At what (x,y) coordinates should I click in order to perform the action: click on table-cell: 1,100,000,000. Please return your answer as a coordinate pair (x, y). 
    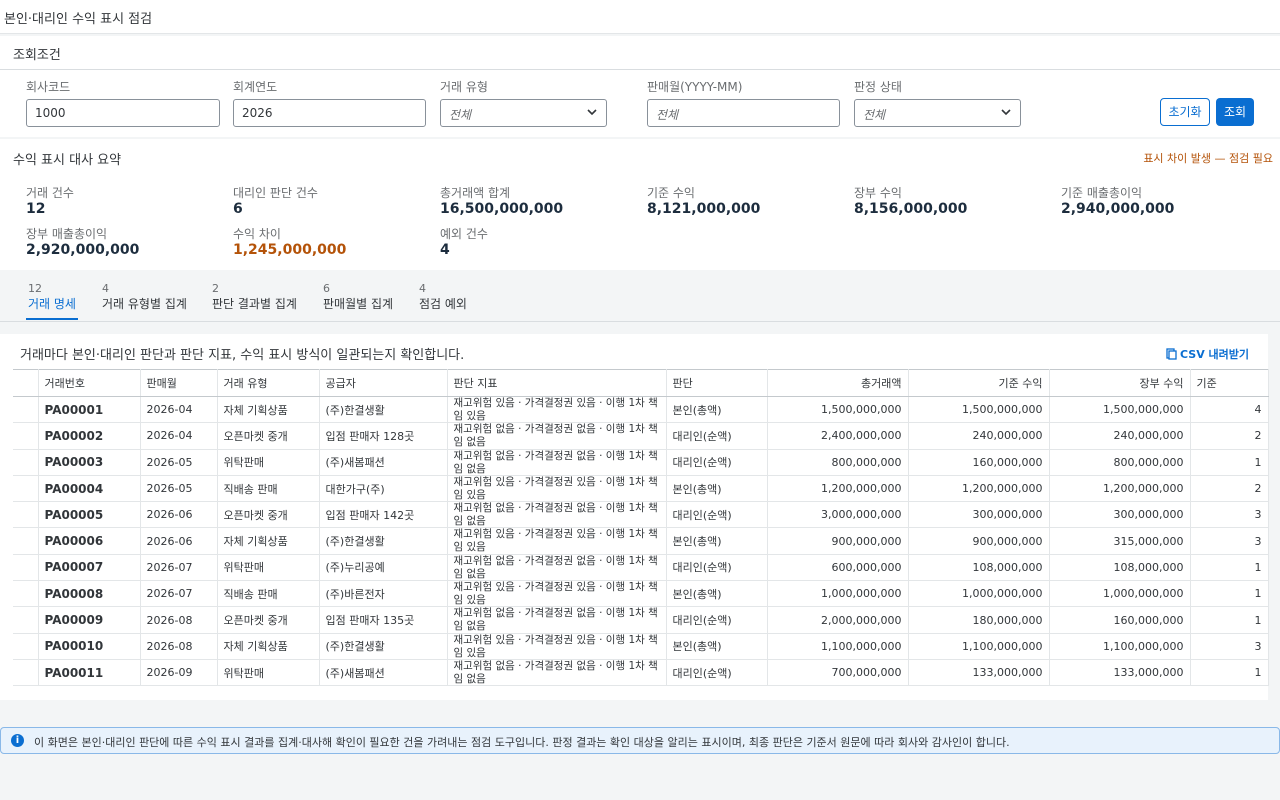
    Looking at the image, I should click on (838, 646).